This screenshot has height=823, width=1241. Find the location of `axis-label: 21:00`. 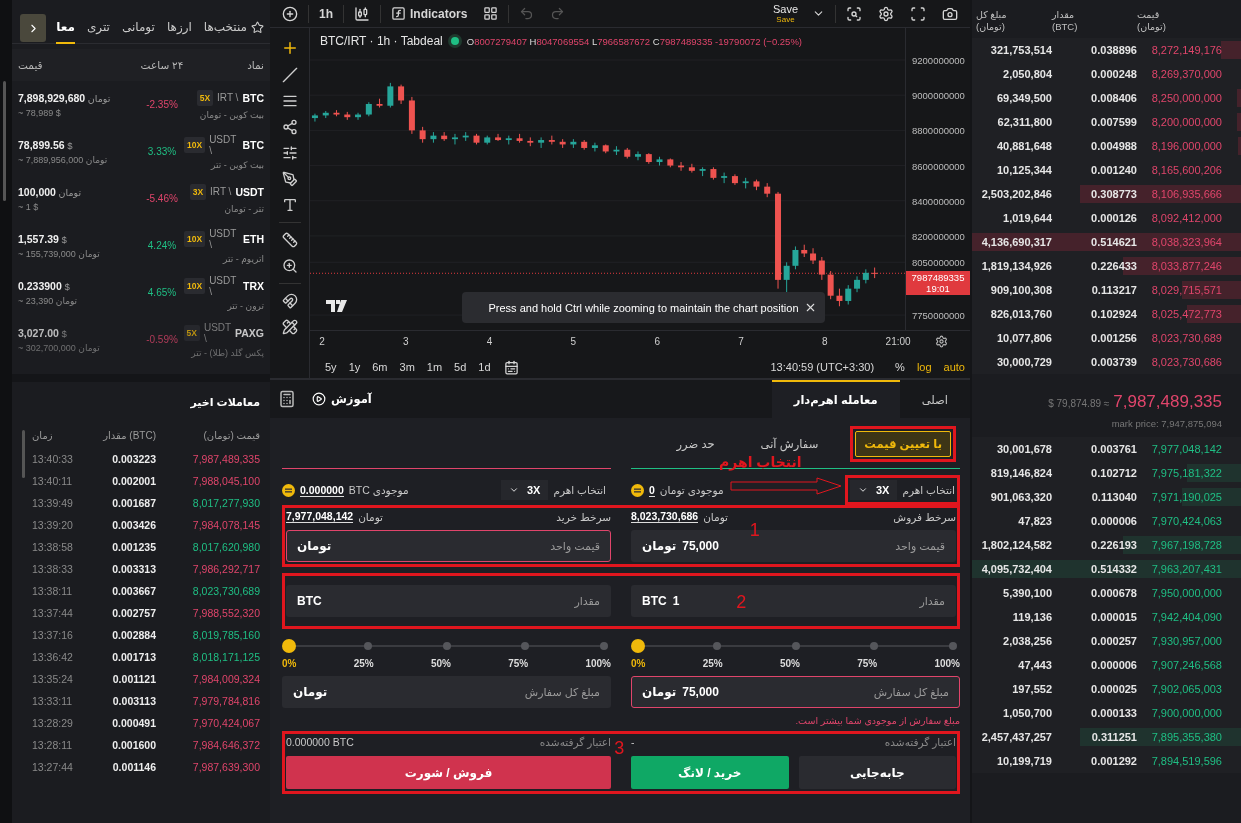

axis-label: 21:00 is located at coordinates (898, 341).